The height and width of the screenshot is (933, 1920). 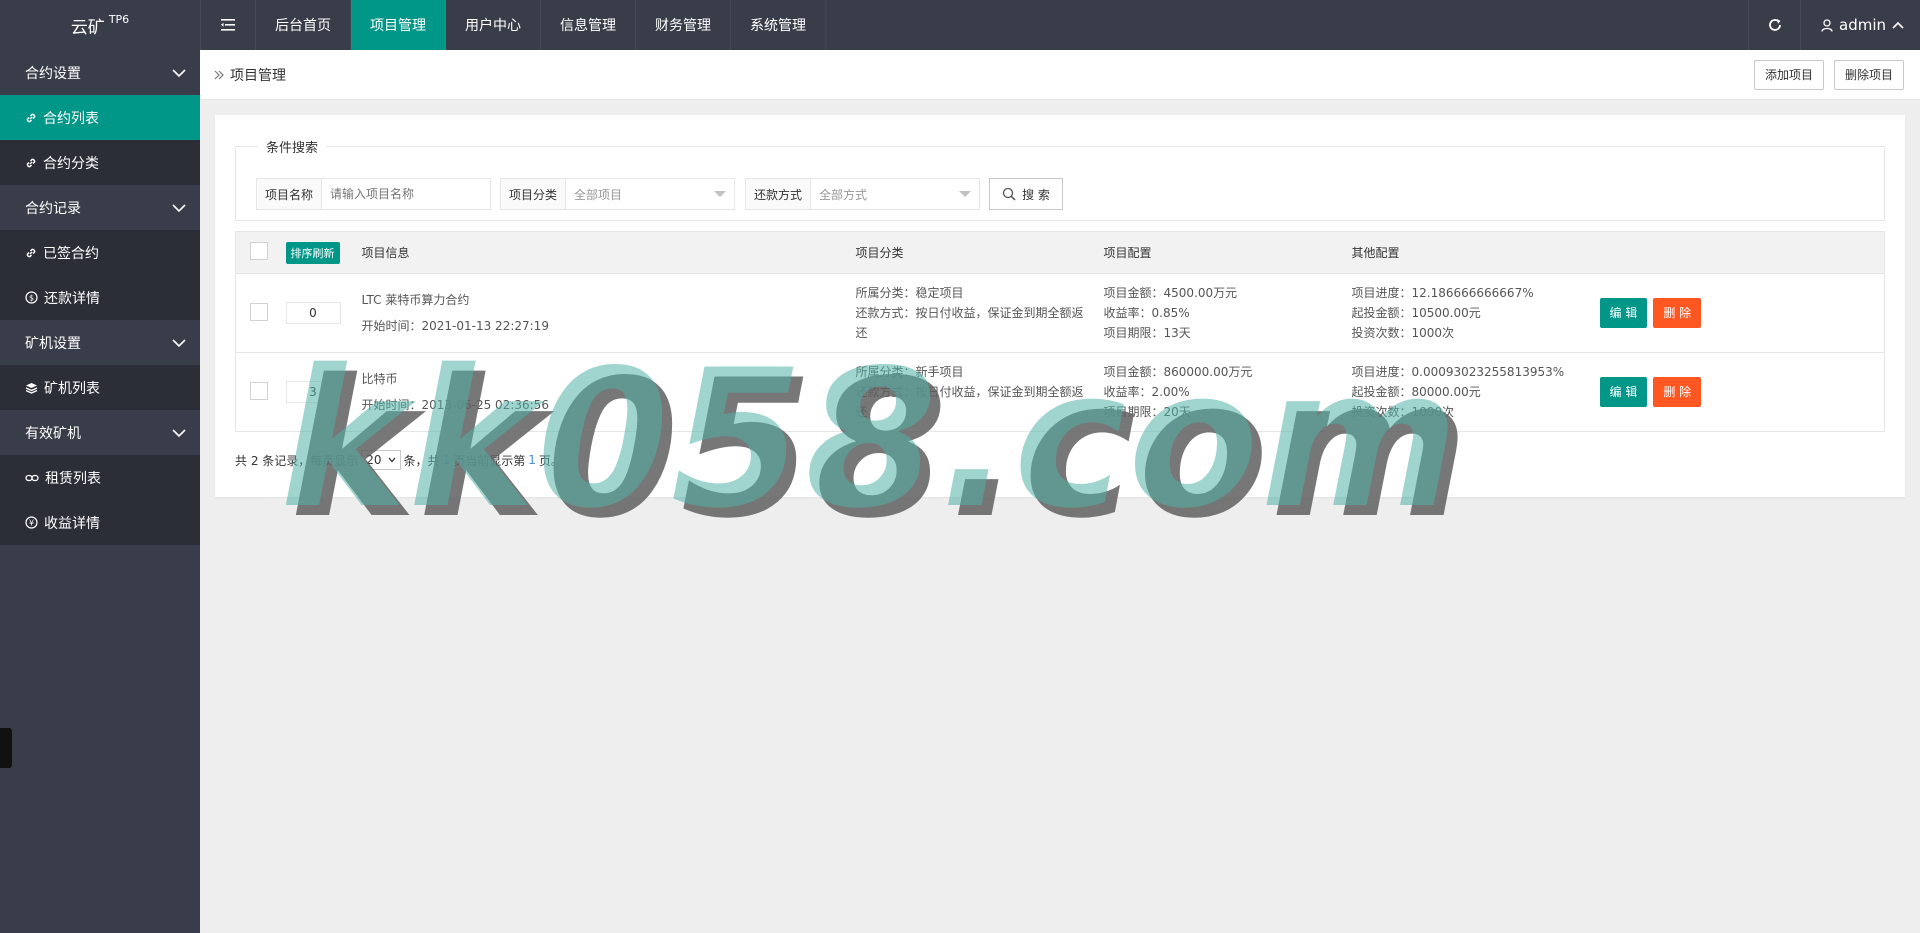 What do you see at coordinates (100, 162) in the screenshot?
I see `sidebar-item-contract-category: 合约分类` at bounding box center [100, 162].